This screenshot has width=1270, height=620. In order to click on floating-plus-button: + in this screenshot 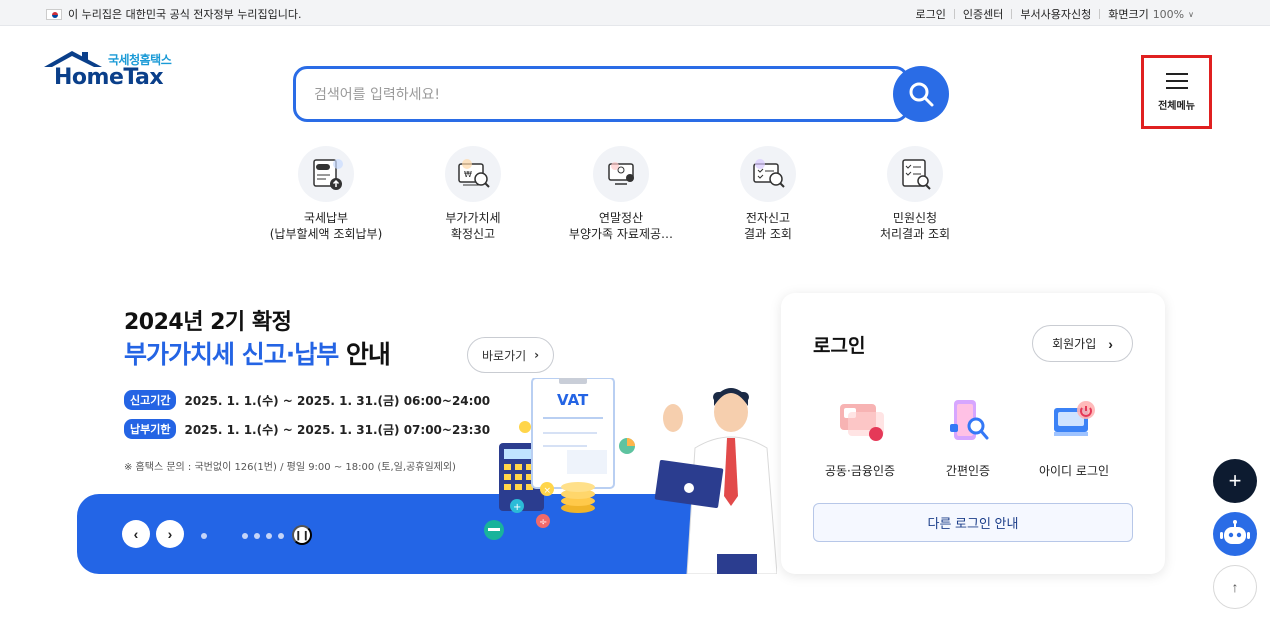, I will do `click(1235, 481)`.